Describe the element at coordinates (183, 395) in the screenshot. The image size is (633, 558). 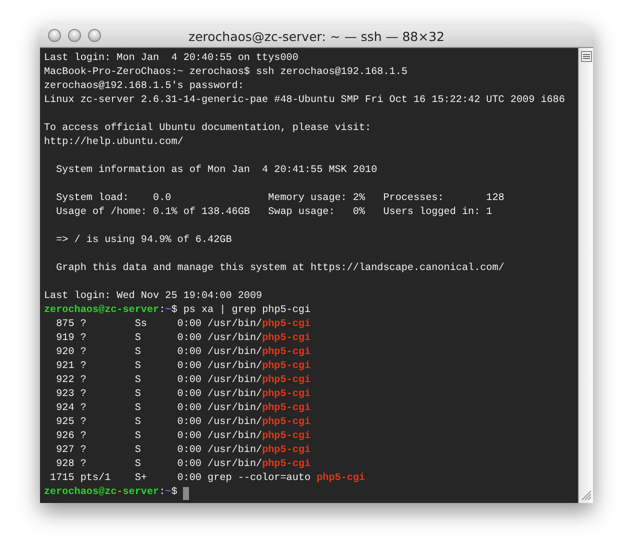
I see `terminal-line: 923 ? S 0:00 /usr/bin/php5-cgi` at that location.